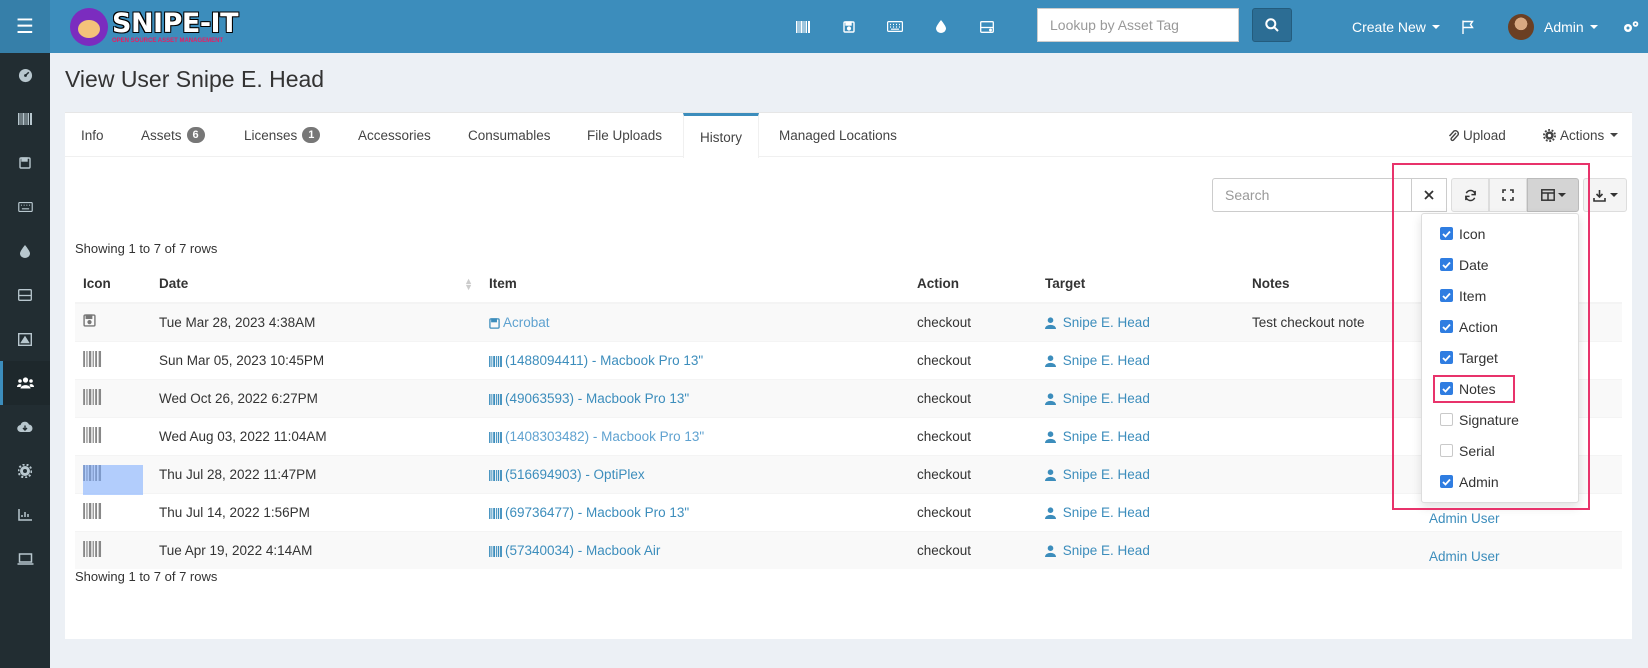  Describe the element at coordinates (589, 398) in the screenshot. I see `item-link: (49063593) - Macbook Pro 13"` at that location.